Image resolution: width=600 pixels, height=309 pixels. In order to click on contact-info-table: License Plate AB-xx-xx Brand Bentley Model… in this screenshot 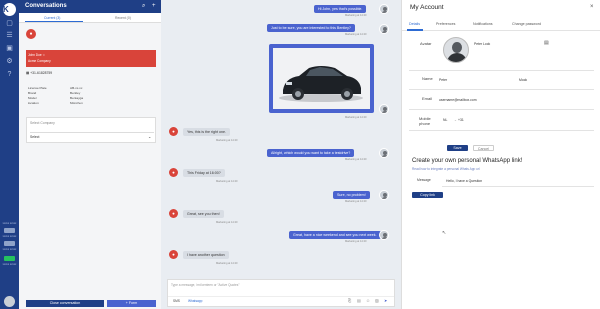, I will do `click(88, 96)`.